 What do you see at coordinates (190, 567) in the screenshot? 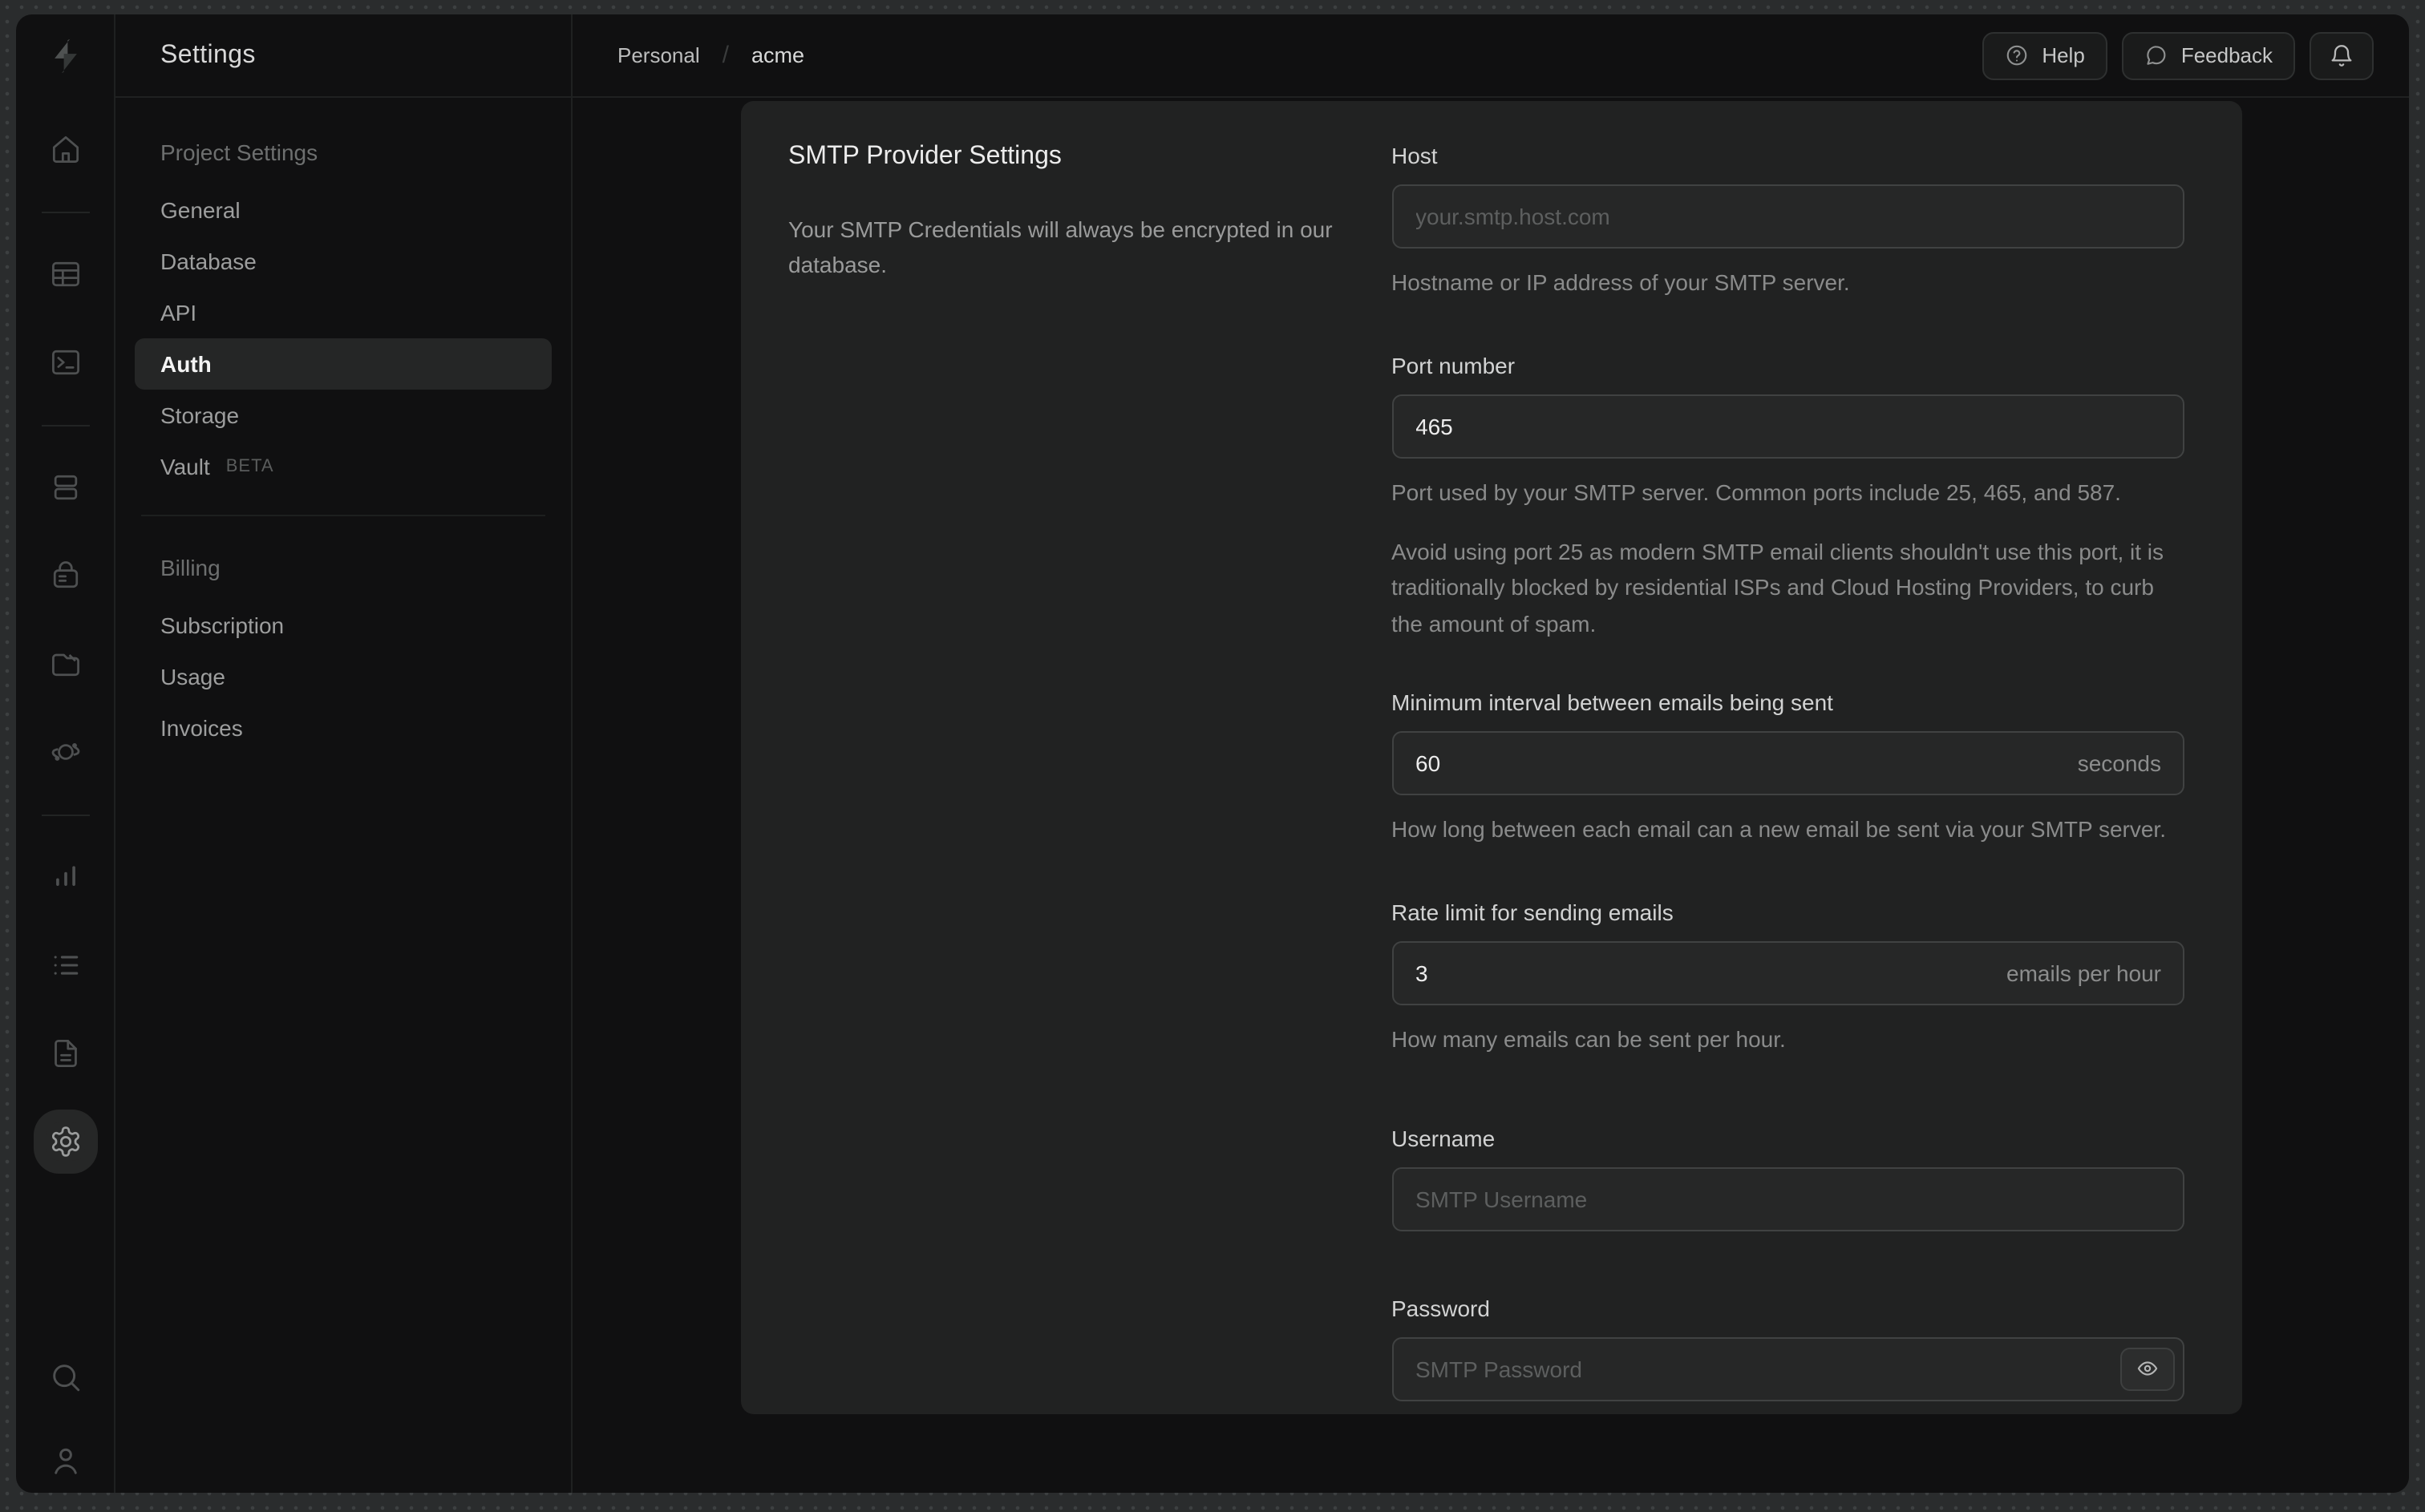
I see `section-header-billing: Billing` at bounding box center [190, 567].